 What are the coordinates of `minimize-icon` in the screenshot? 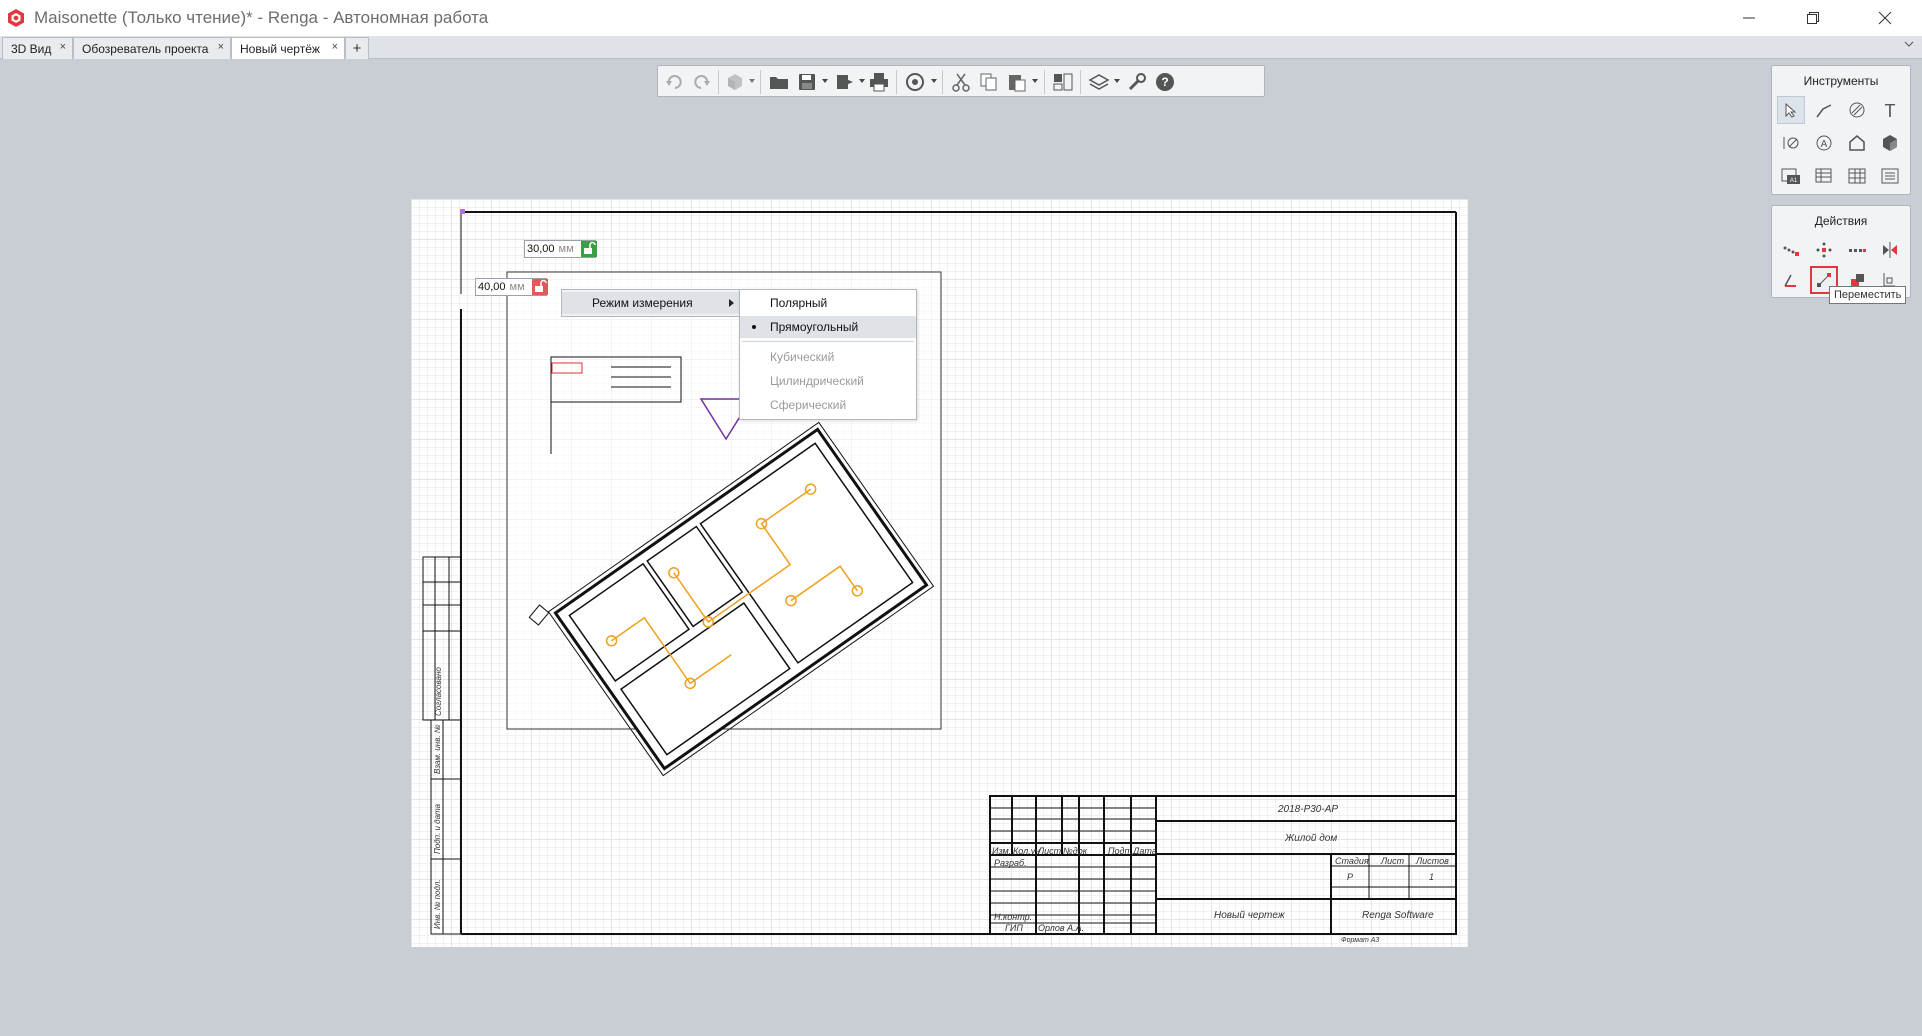 It's located at (1749, 18).